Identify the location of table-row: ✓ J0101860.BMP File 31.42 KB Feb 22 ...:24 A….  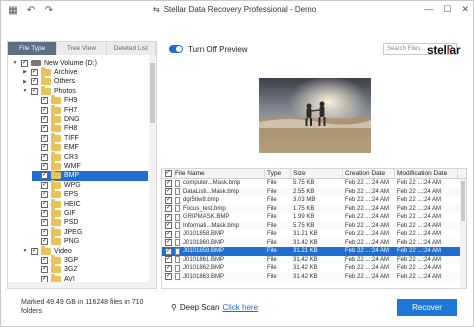
(314, 243).